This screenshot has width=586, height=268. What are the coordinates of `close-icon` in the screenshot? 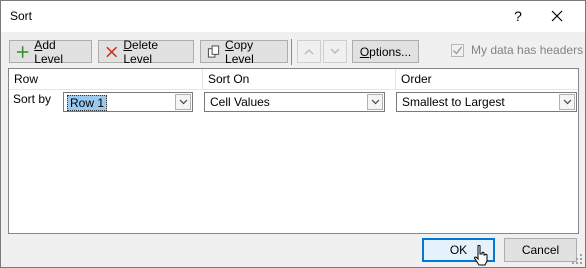 It's located at (557, 16).